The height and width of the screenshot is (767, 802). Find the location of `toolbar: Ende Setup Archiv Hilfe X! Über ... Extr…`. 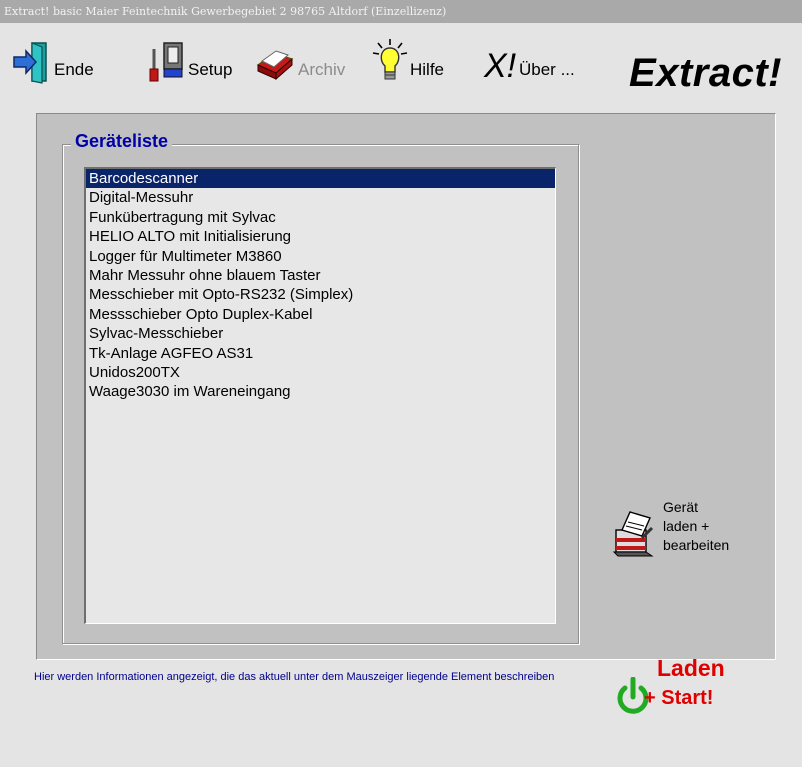

toolbar: Ende Setup Archiv Hilfe X! Über ... Extr… is located at coordinates (401, 62).